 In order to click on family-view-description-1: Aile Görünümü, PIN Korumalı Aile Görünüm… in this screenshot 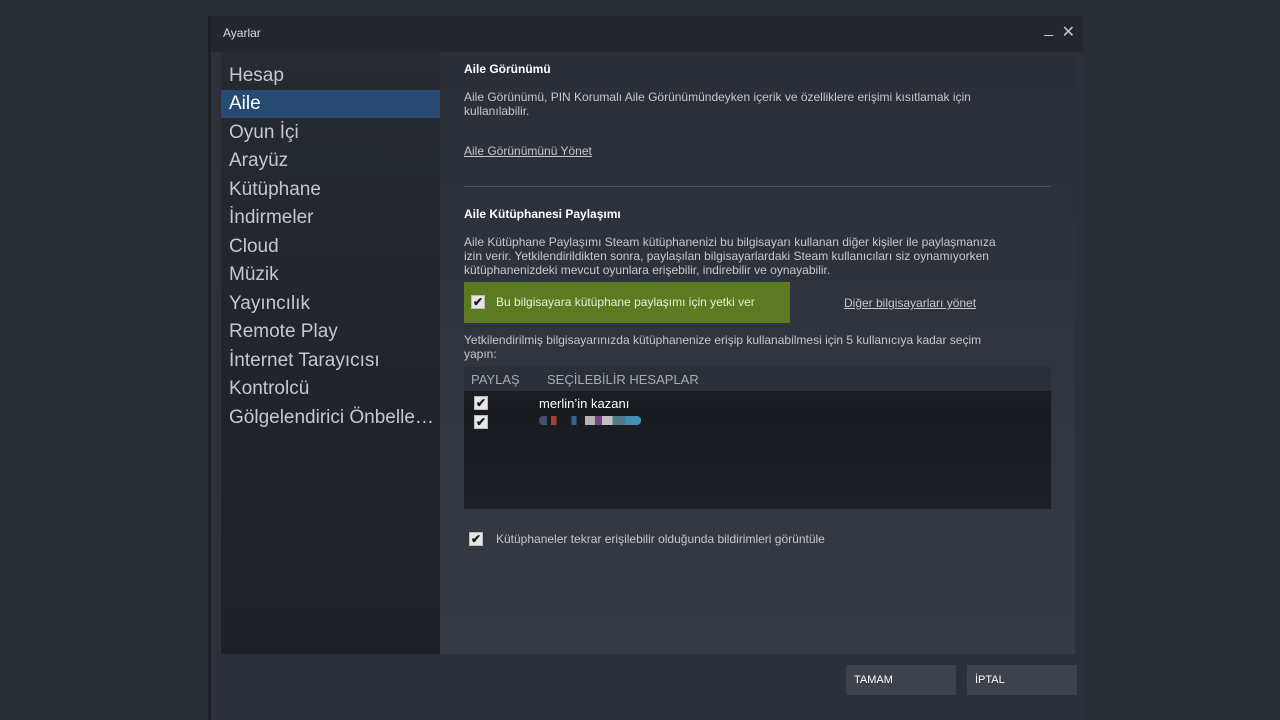, I will do `click(717, 97)`.